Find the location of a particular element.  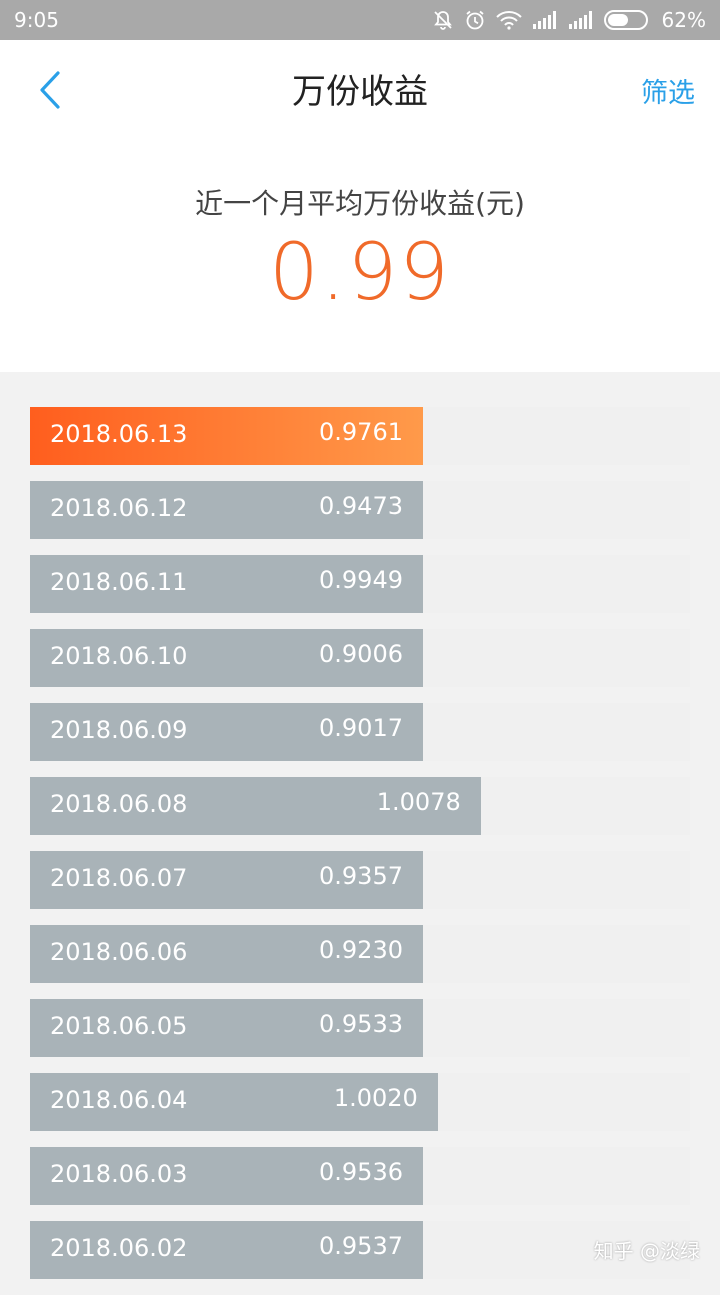

row-value: 1.0078 is located at coordinates (418, 802).